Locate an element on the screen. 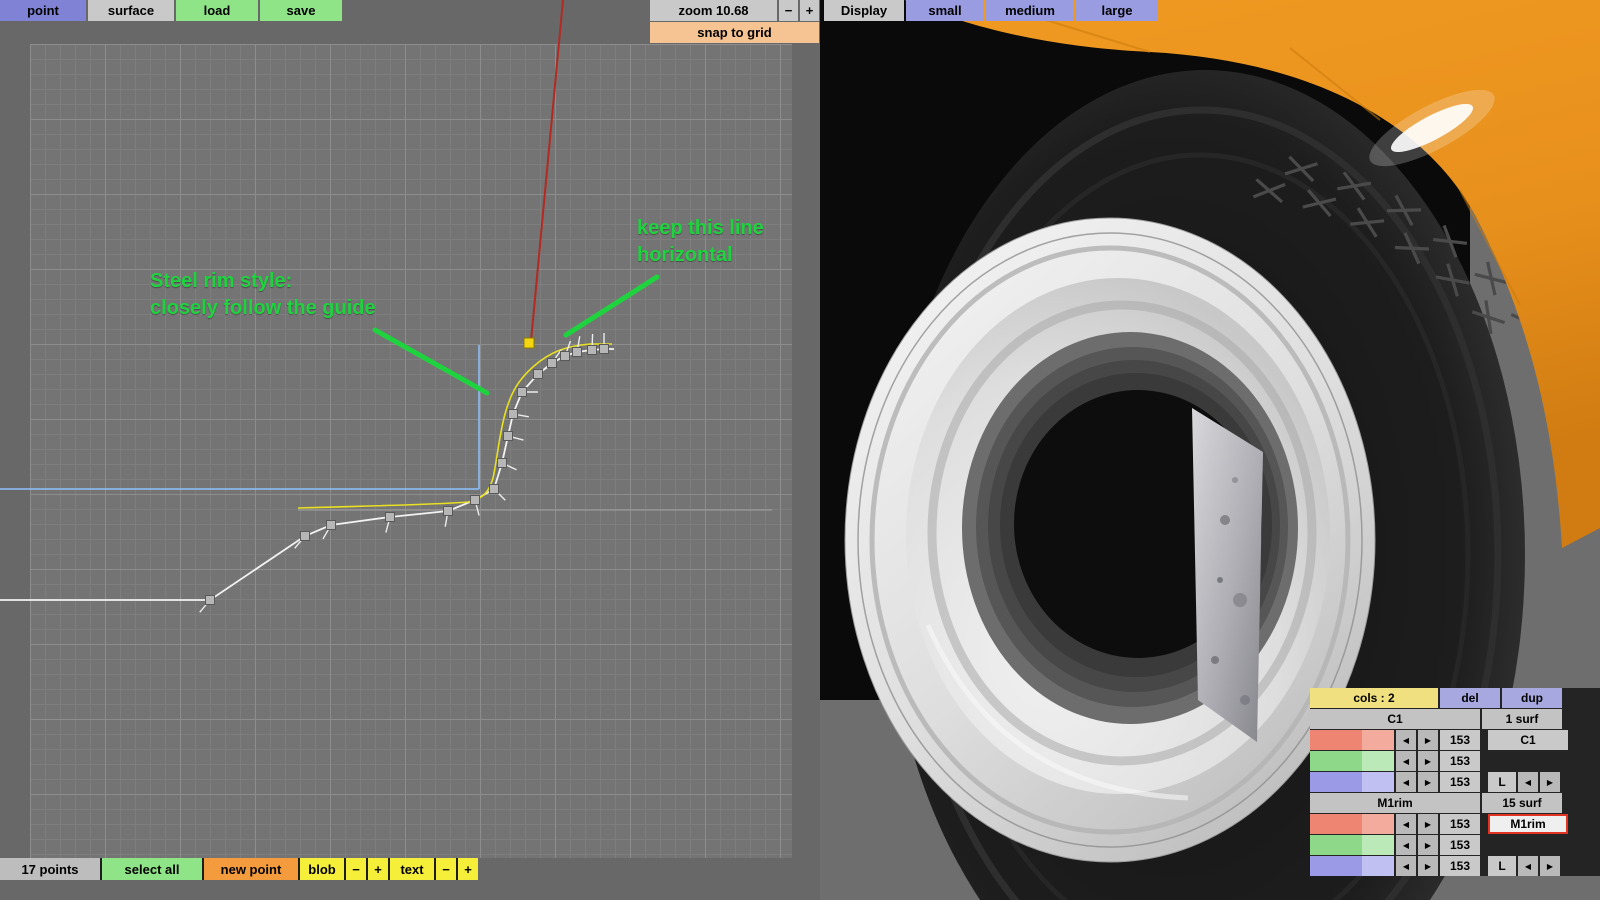 The width and height of the screenshot is (1600, 900). zoom-level-button: zoom 10.68 is located at coordinates (713, 10).